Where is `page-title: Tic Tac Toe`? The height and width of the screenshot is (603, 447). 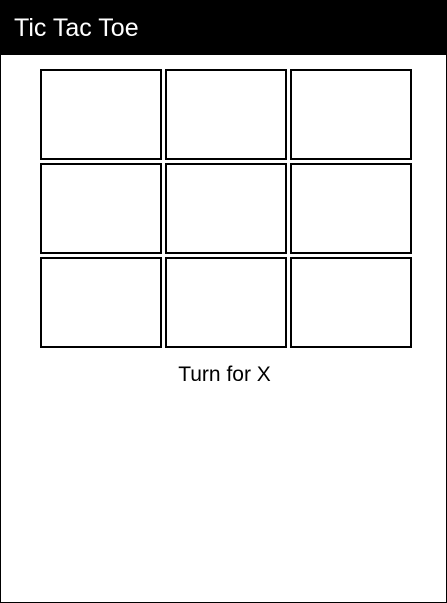
page-title: Tic Tac Toe is located at coordinates (76, 28).